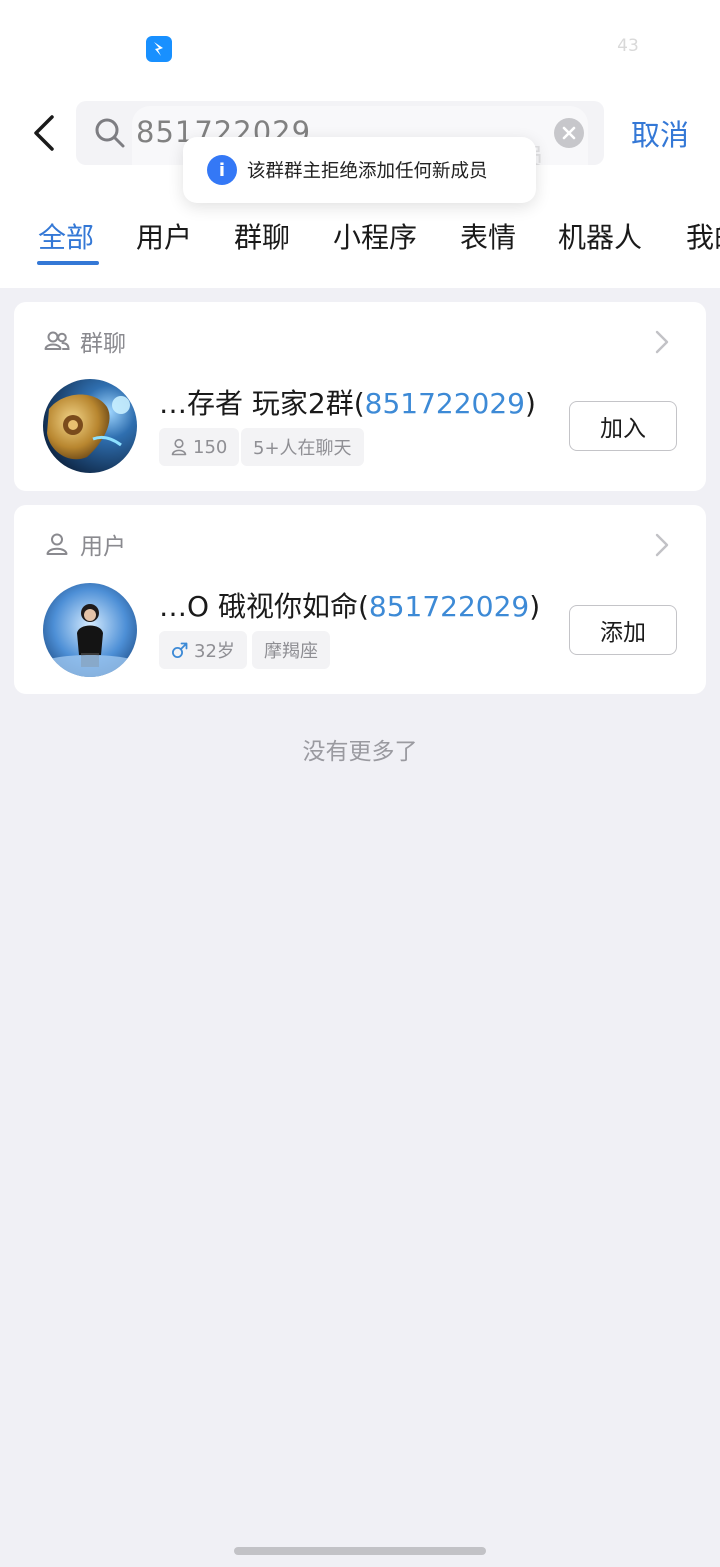 This screenshot has width=720, height=1567. What do you see at coordinates (159, 49) in the screenshot?
I see `app-notification-icon` at bounding box center [159, 49].